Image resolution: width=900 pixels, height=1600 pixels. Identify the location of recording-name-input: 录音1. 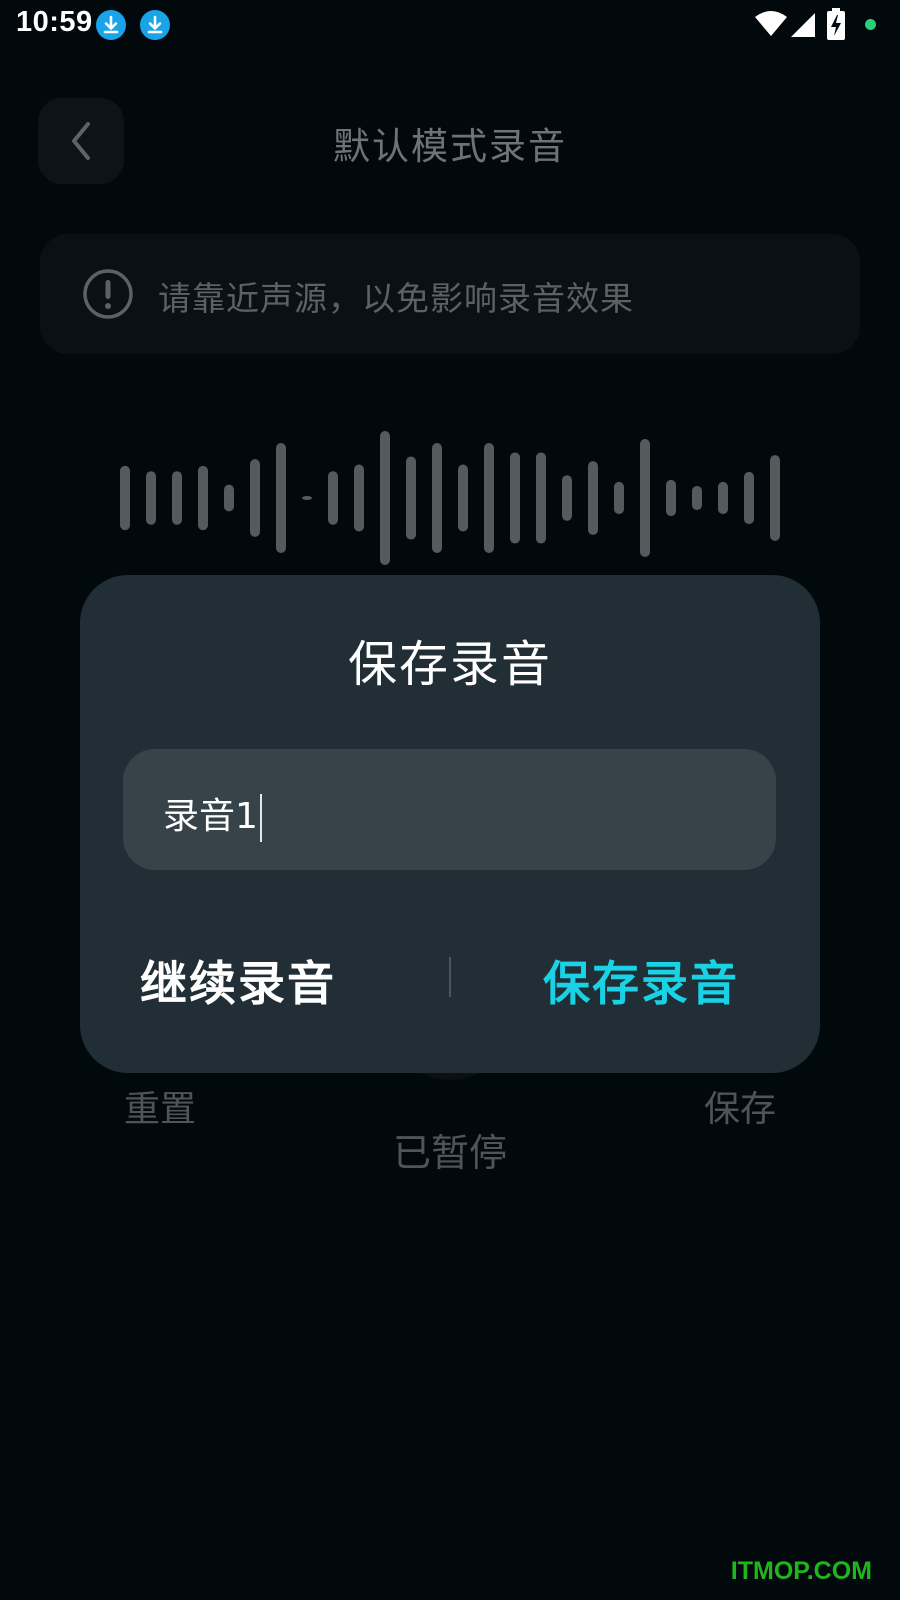
(449, 809).